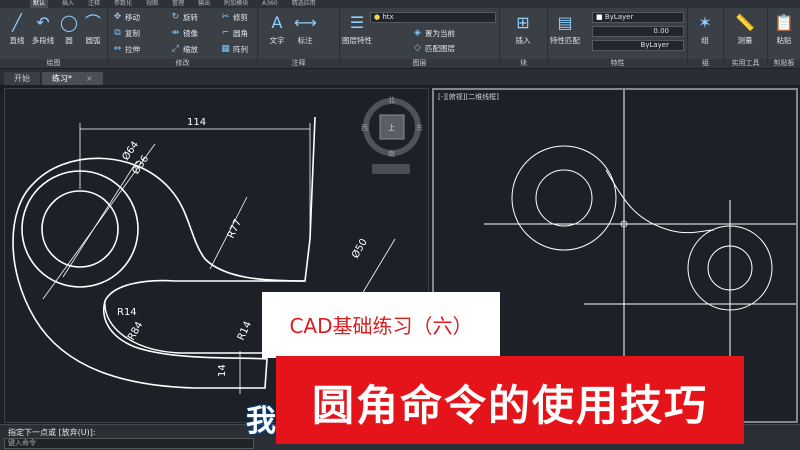  Describe the element at coordinates (599, 17) in the screenshot. I see `color-swatch-icon: ■` at that location.